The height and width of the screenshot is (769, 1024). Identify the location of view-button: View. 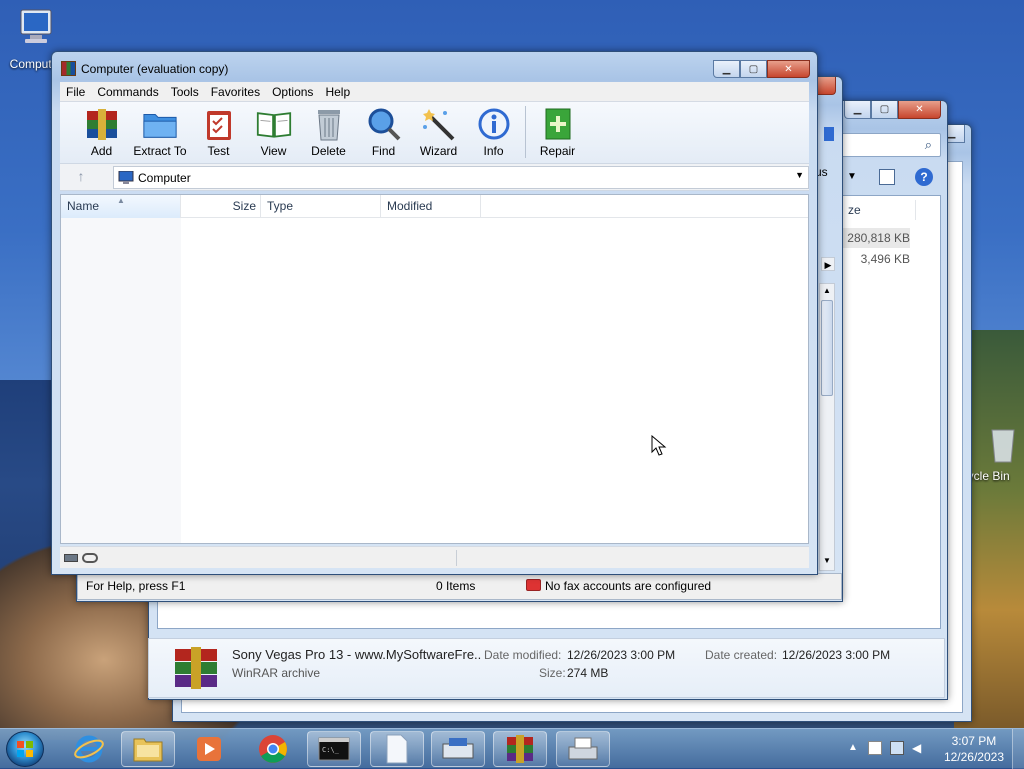
(273, 132).